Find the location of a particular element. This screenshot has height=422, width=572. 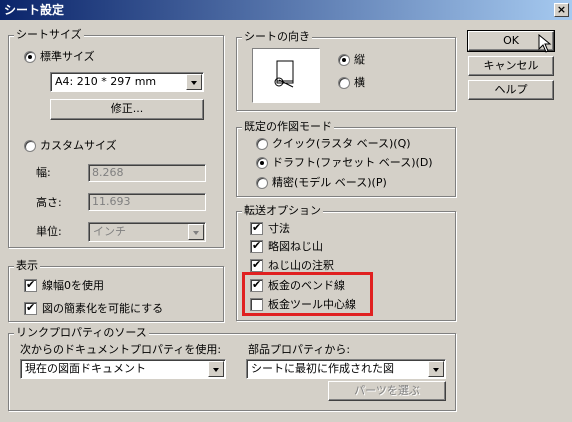

height-label: 高さ: is located at coordinates (49, 202).